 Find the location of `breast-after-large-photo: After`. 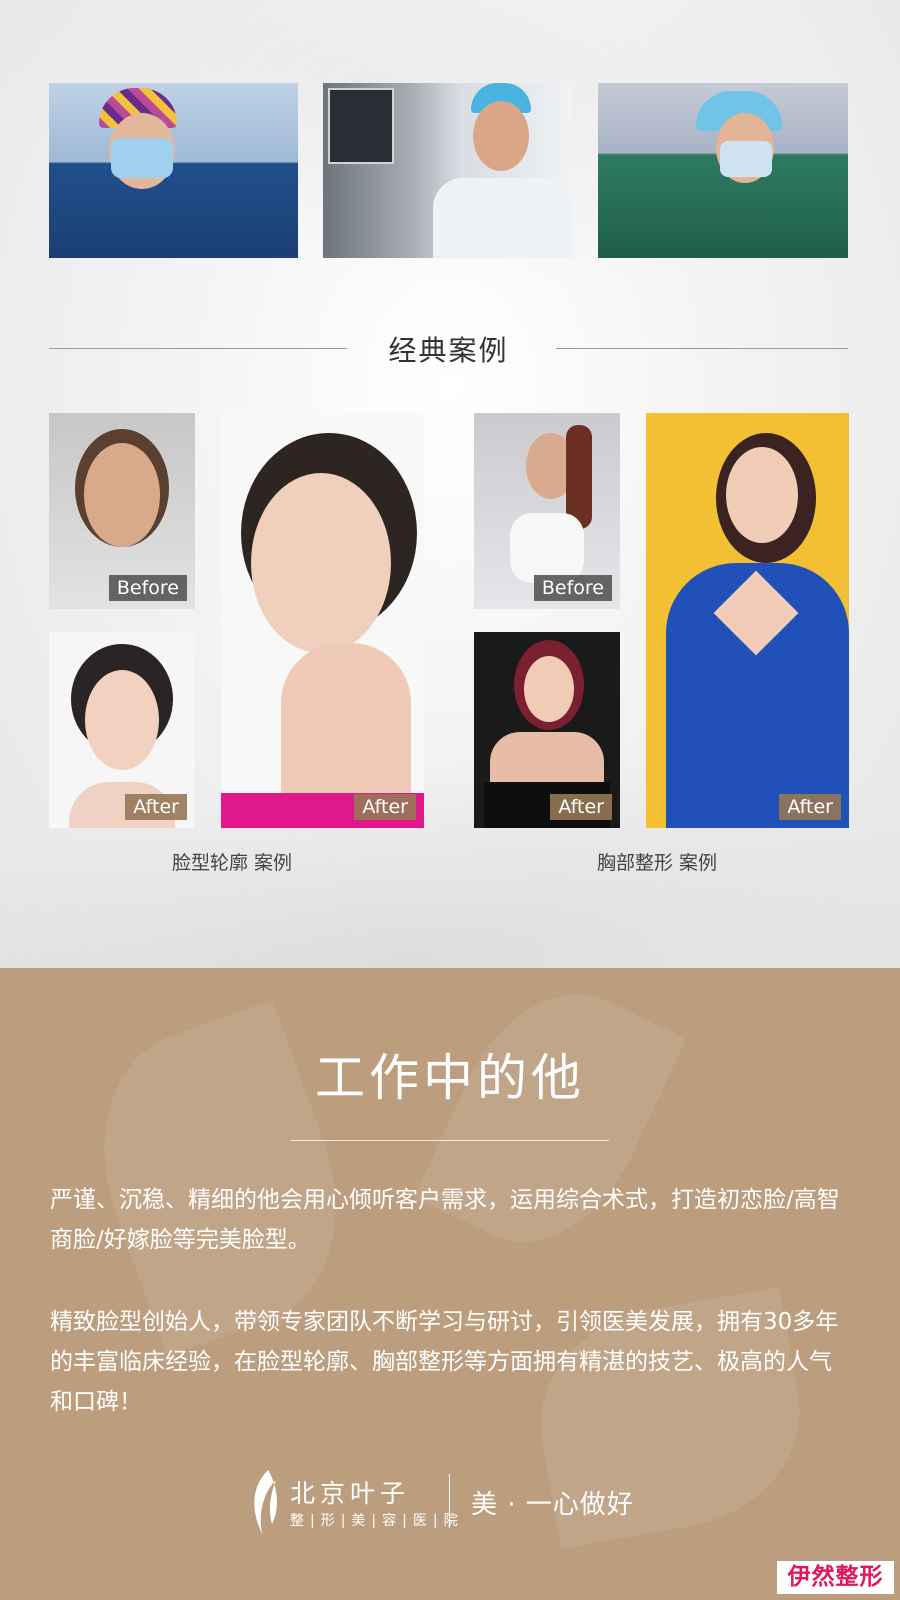

breast-after-large-photo: After is located at coordinates (747, 620).